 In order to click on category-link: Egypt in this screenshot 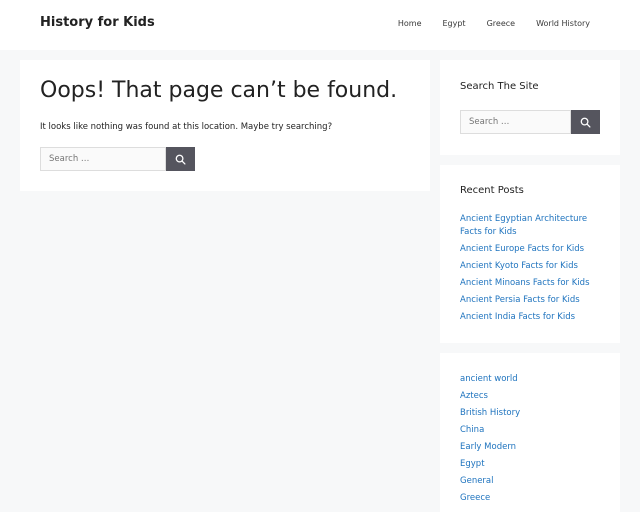, I will do `click(472, 464)`.